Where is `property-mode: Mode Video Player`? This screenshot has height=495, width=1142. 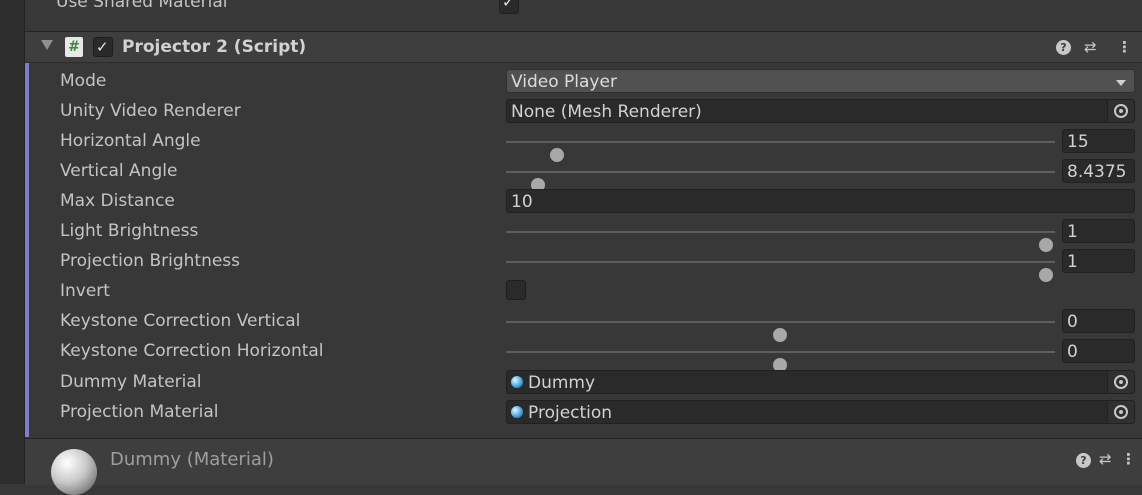
property-mode: Mode Video Player is located at coordinates (583, 83).